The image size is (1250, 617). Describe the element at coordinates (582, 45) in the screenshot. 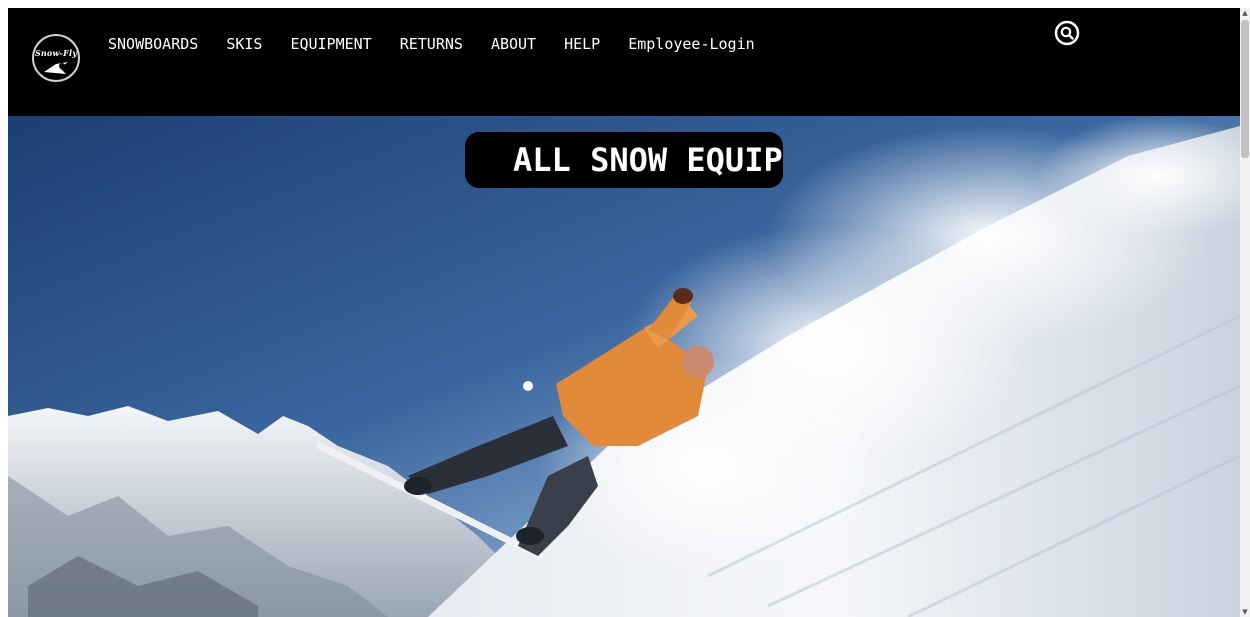

I see `nav-link-help: HELP` at that location.